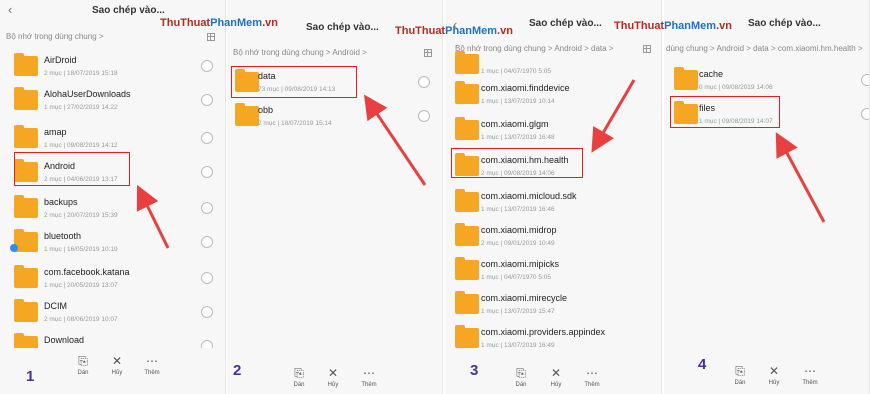 The height and width of the screenshot is (394, 870). I want to click on list-item: obb 2 mục | 18/07/2019 15:14, so click(334, 117).